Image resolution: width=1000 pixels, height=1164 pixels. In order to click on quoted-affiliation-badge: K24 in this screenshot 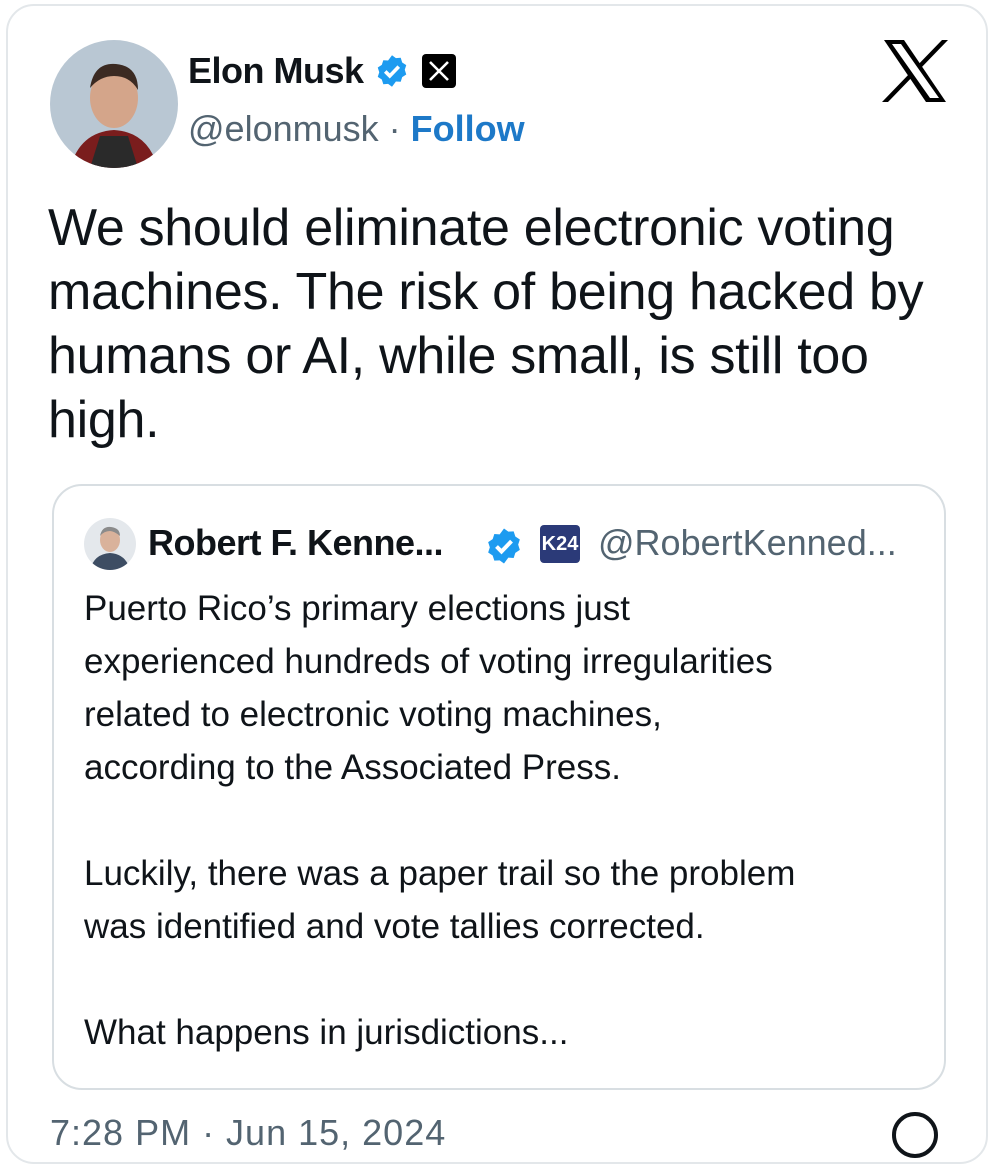, I will do `click(560, 544)`.